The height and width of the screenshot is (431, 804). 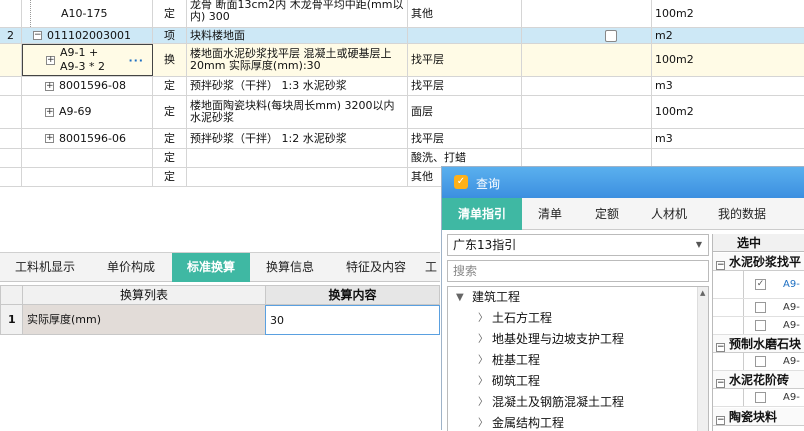 I want to click on result-group: − 预制水磨石块, so click(x=758, y=344).